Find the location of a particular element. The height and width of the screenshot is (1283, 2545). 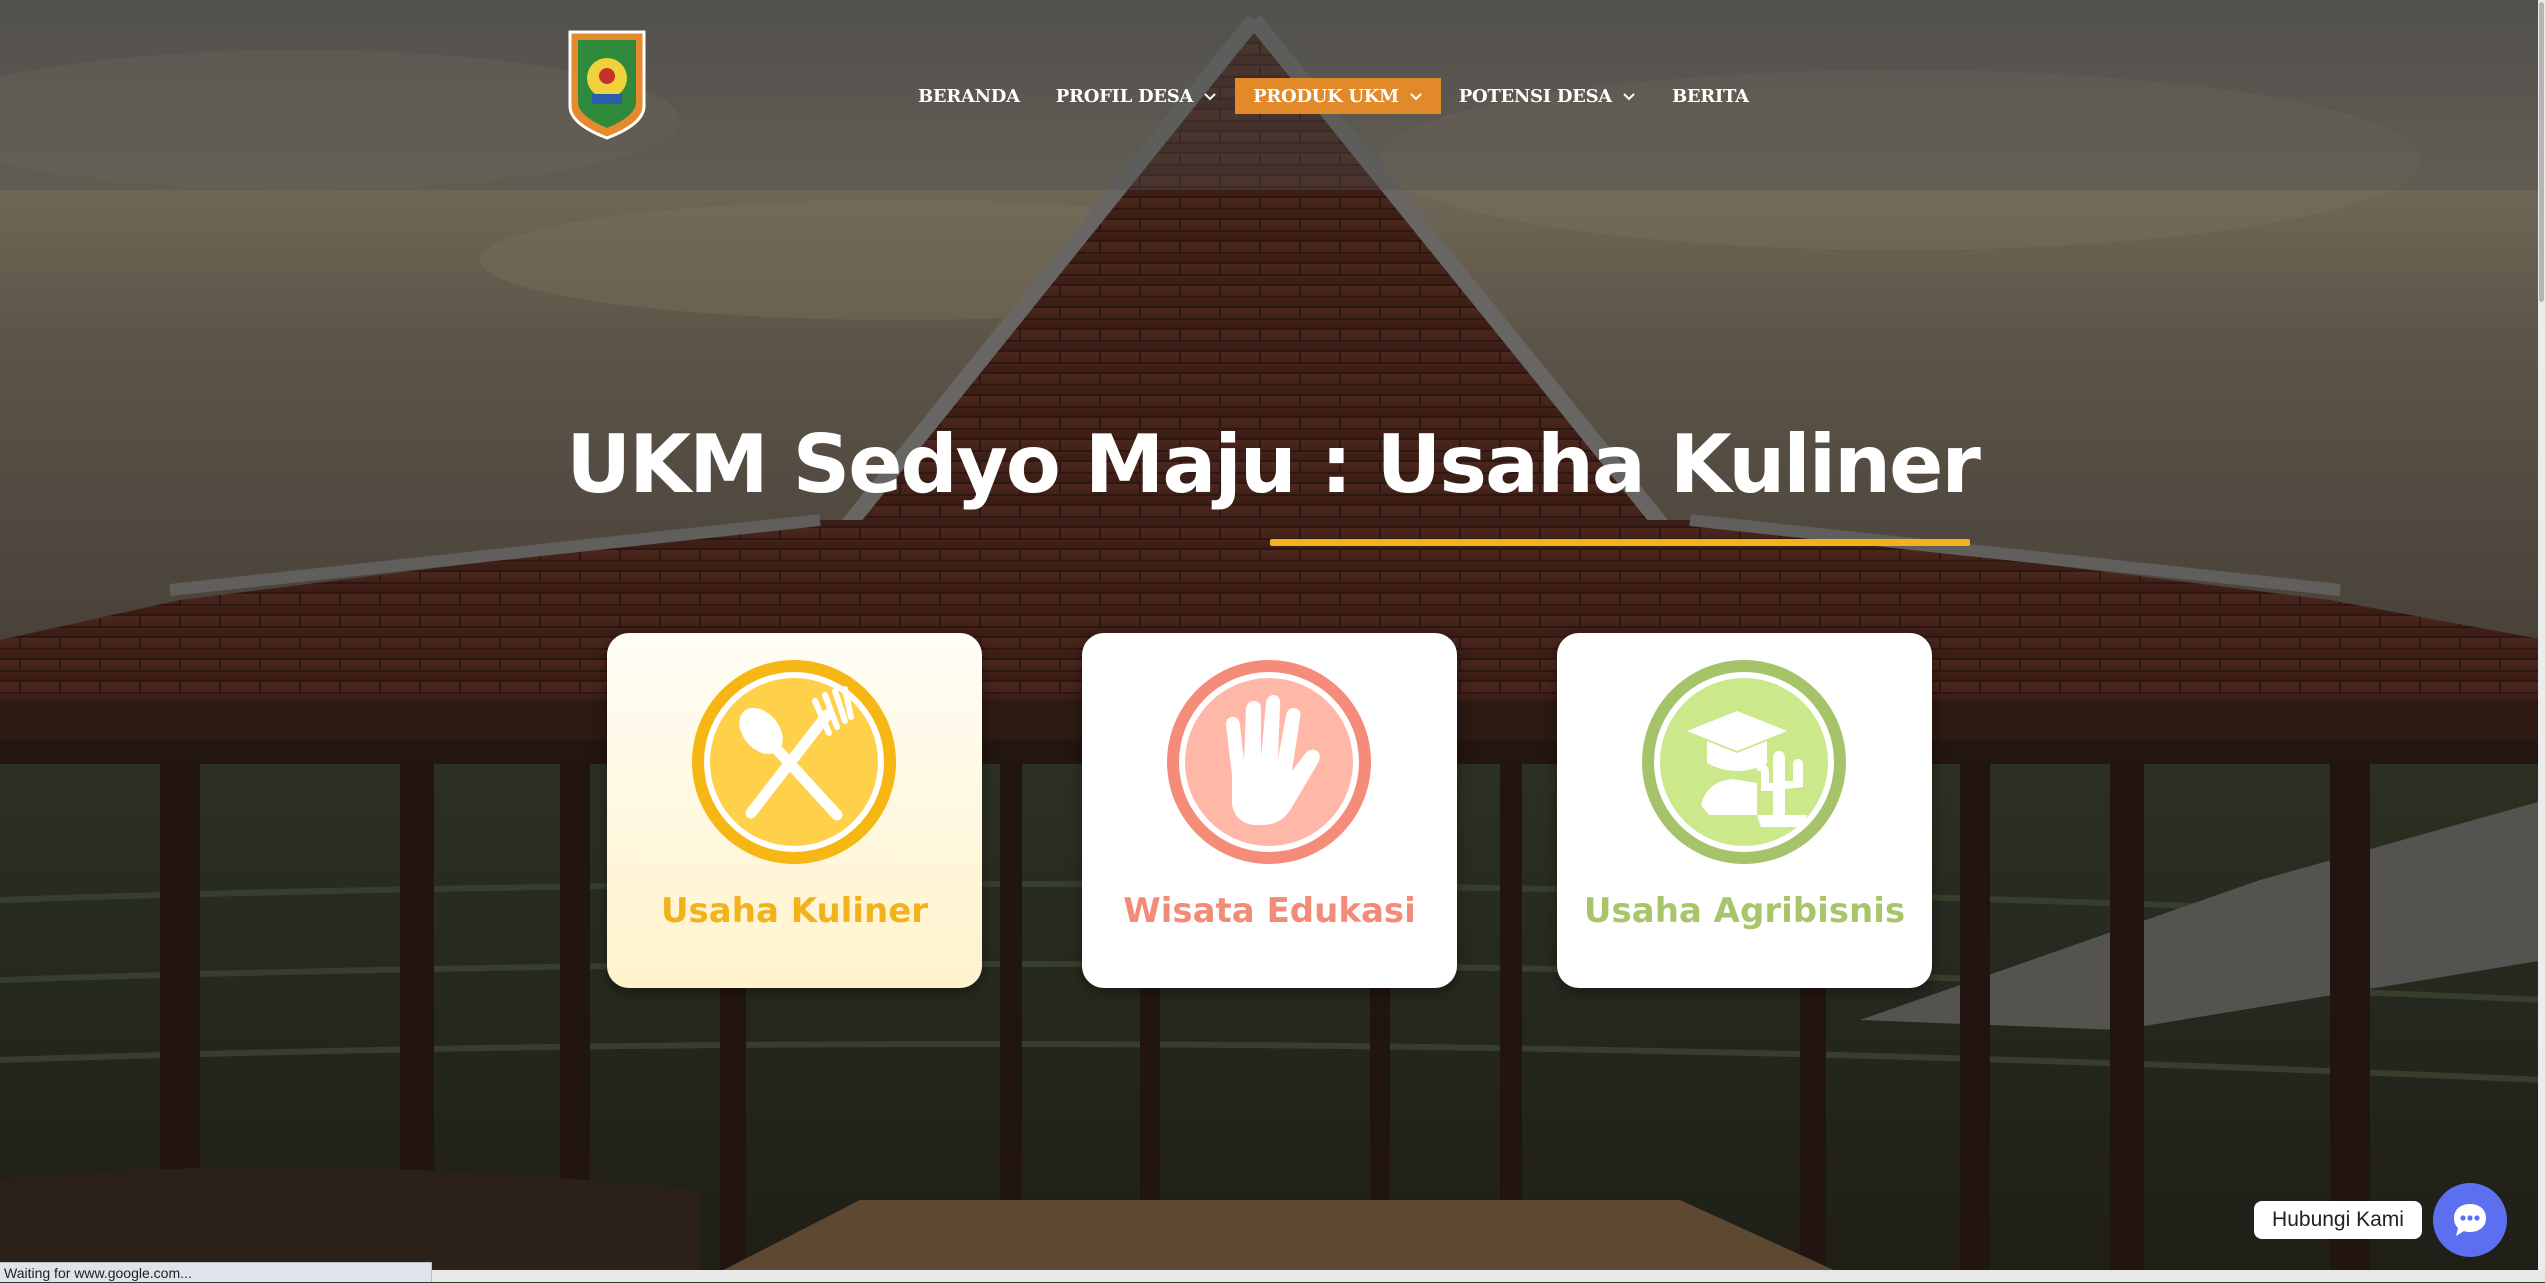

card-usaha-agribisnis: Usaha Agribisnis is located at coordinates (1744, 810).